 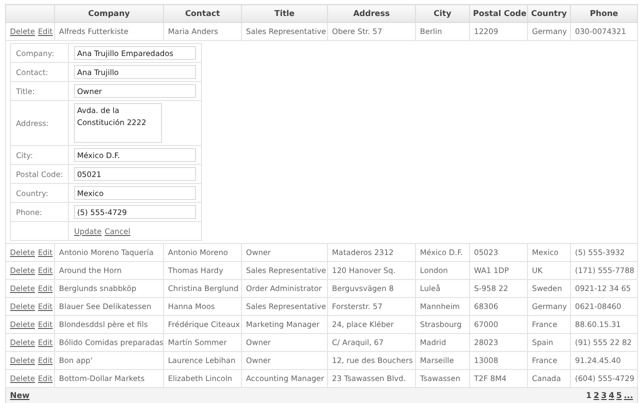 What do you see at coordinates (109, 13) in the screenshot?
I see `column-header: Company` at bounding box center [109, 13].